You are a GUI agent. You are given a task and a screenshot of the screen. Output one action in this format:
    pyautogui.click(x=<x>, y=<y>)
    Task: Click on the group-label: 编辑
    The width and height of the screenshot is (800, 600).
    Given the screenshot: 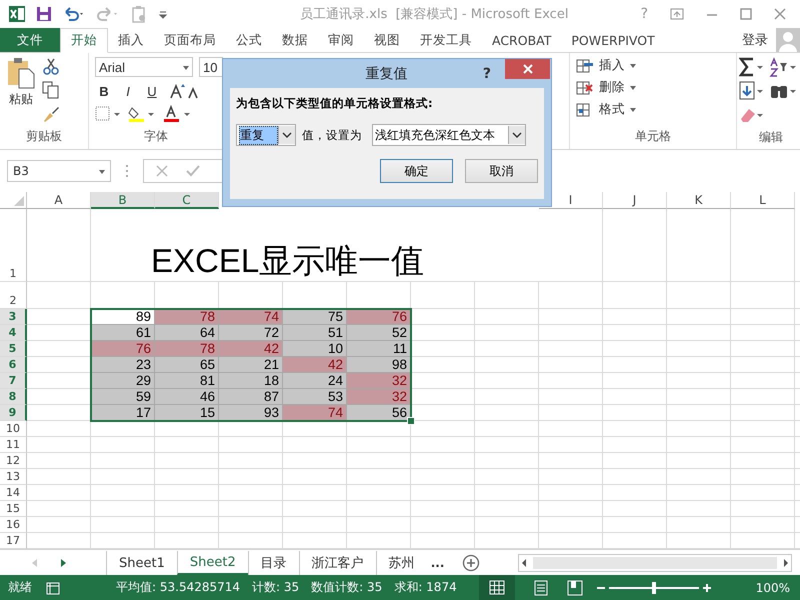 What is the action you would take?
    pyautogui.click(x=771, y=137)
    